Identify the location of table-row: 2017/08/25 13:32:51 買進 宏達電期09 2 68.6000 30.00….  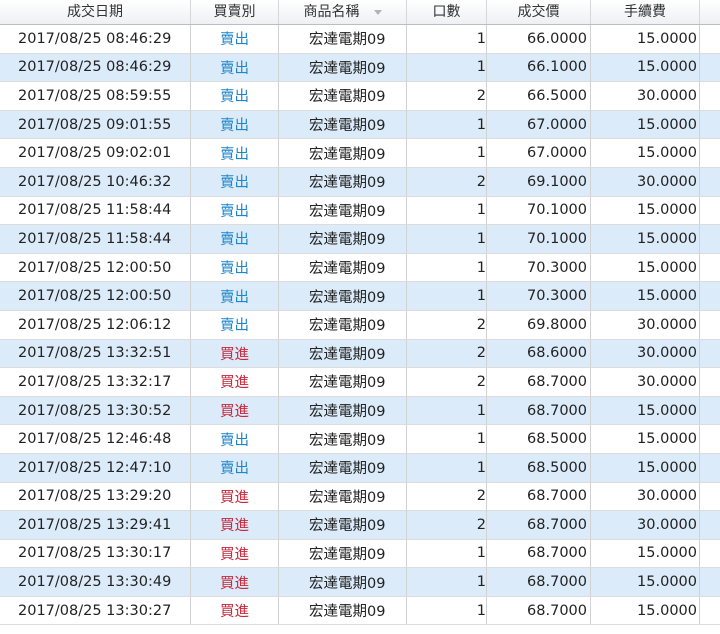
(360, 354).